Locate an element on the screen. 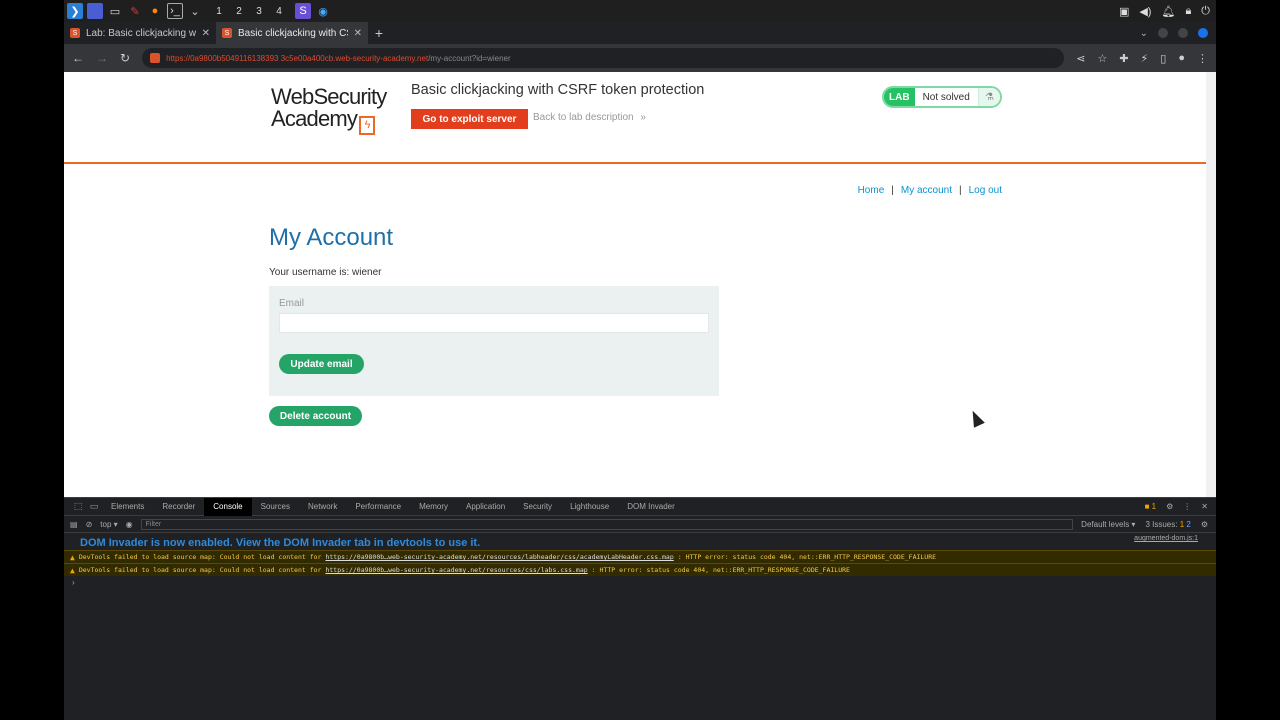  tab-security: Security is located at coordinates (537, 507).